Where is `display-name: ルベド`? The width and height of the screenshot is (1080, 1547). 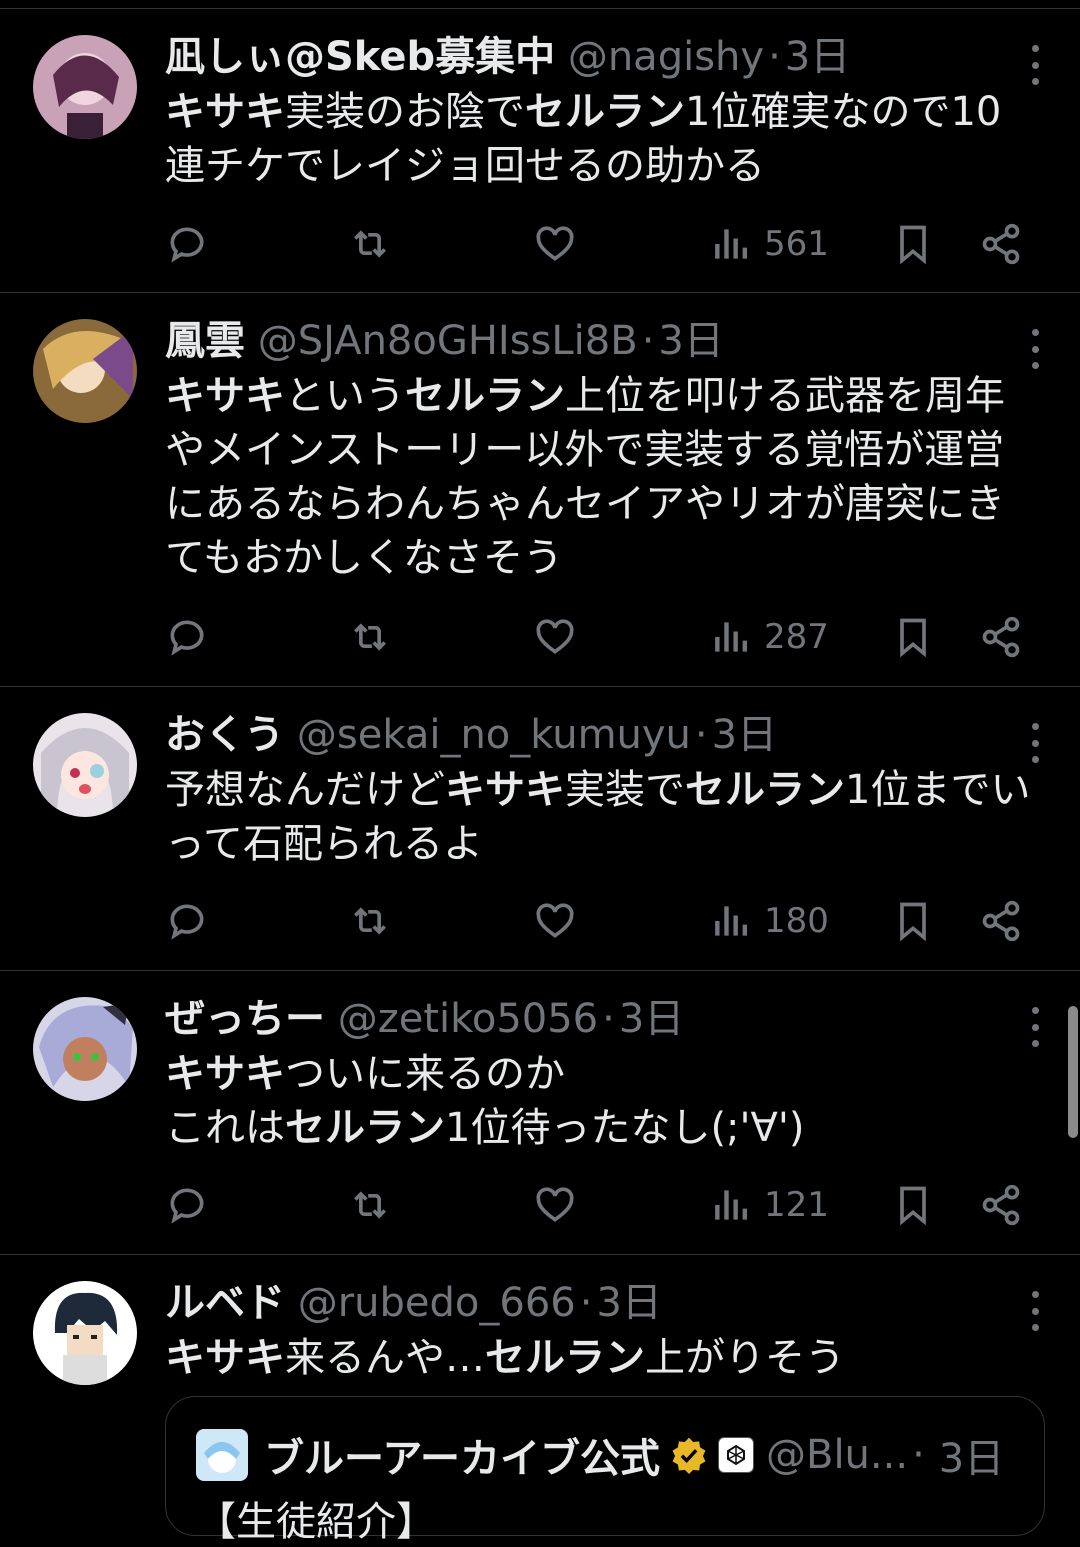 display-name: ルベド is located at coordinates (225, 1303).